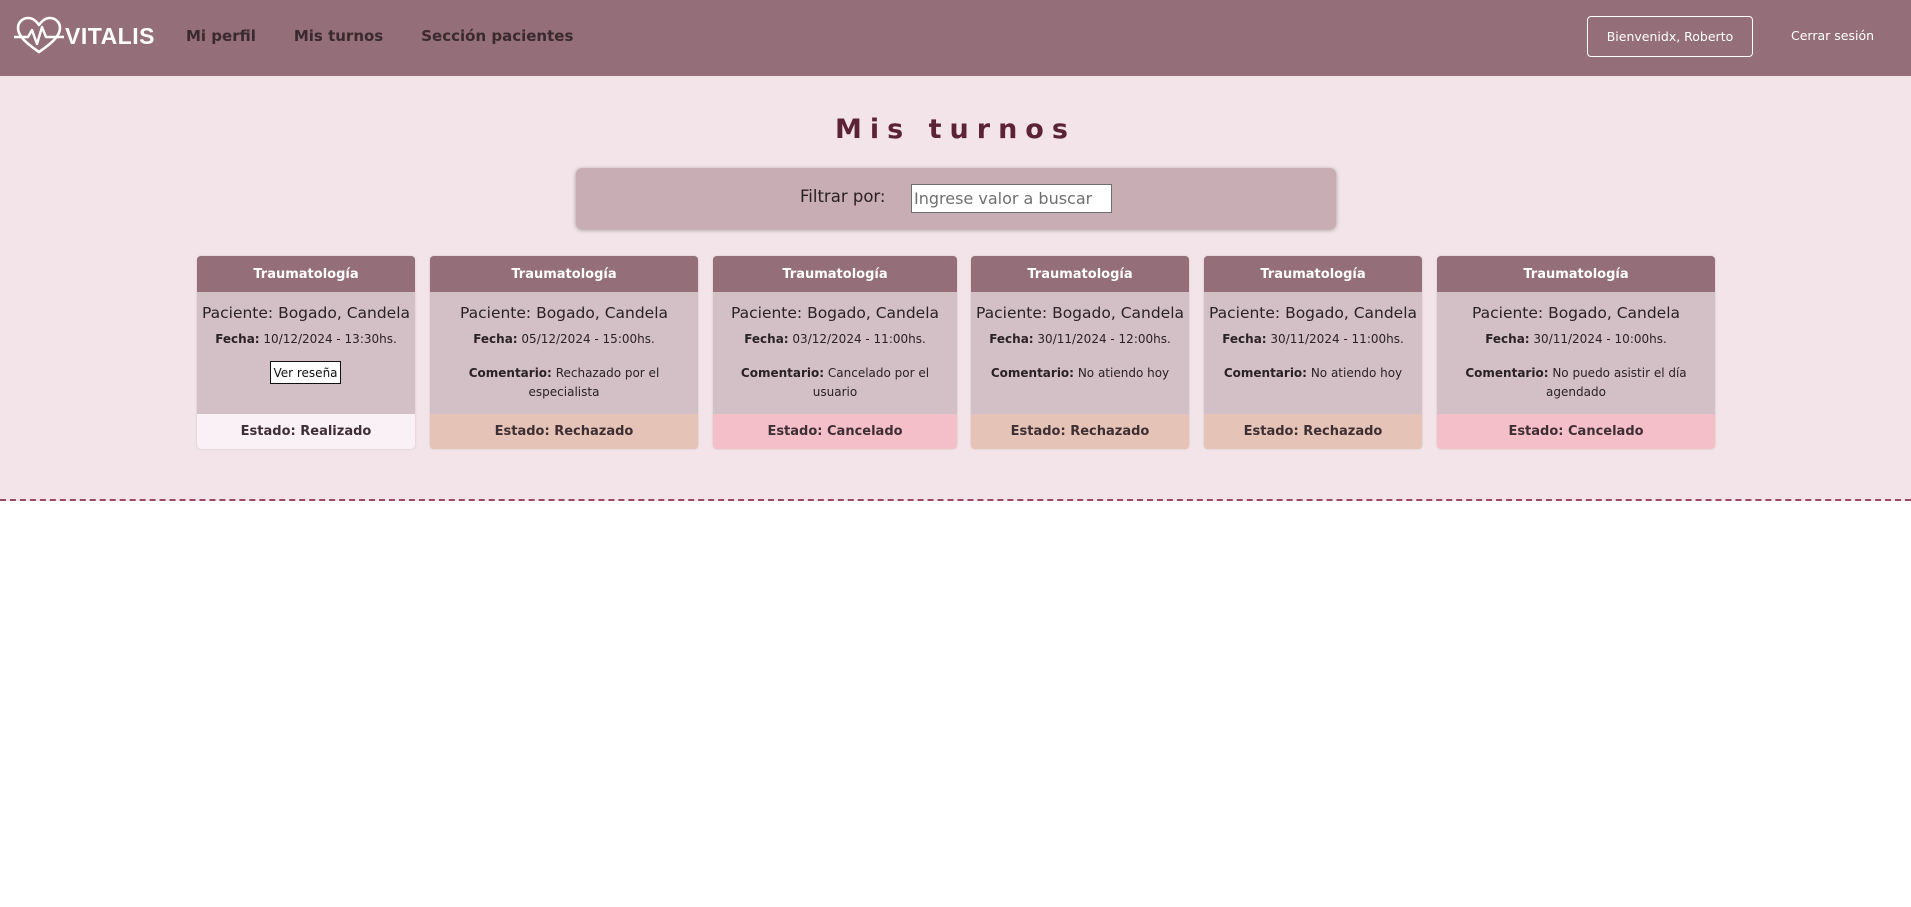 This screenshot has width=1911, height=907. What do you see at coordinates (305, 372) in the screenshot?
I see `view-review-button: Ver reseña` at bounding box center [305, 372].